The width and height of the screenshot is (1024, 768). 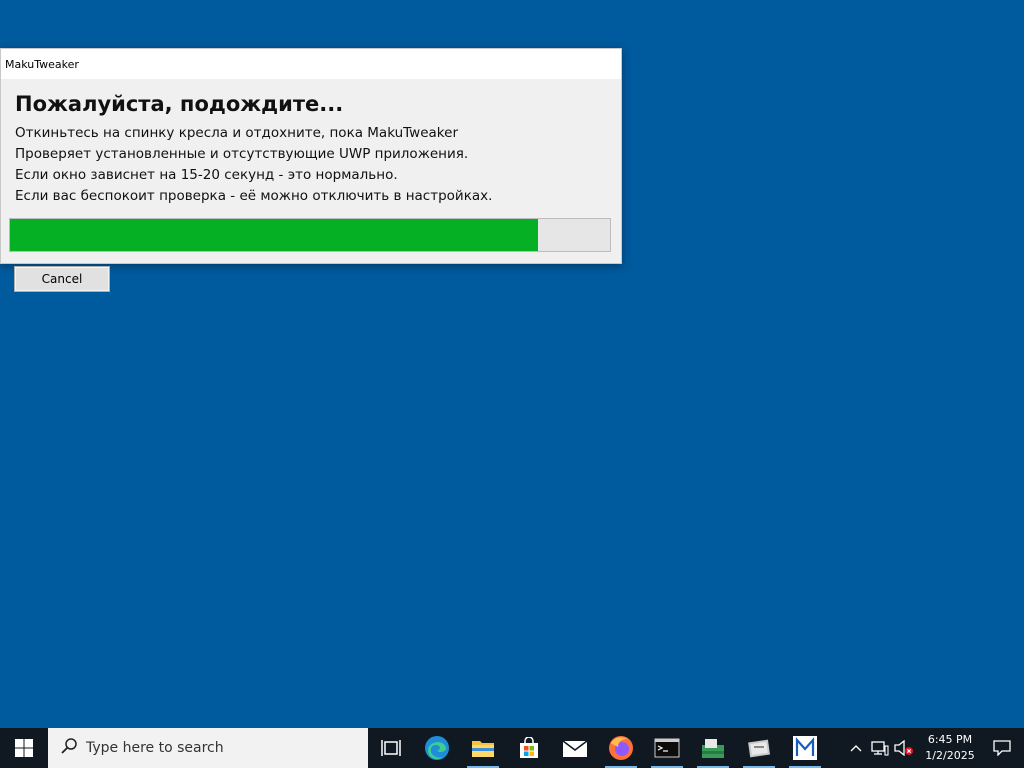 I want to click on progress-bar, so click(x=310, y=235).